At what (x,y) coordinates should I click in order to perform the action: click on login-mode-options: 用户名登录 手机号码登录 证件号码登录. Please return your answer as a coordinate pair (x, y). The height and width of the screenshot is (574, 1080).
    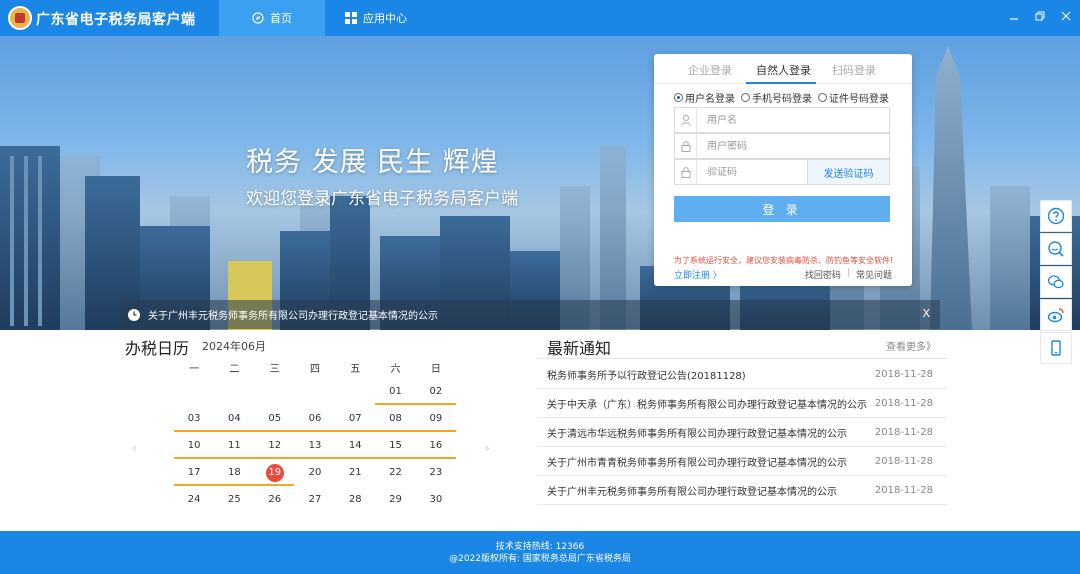
    Looking at the image, I should click on (781, 97).